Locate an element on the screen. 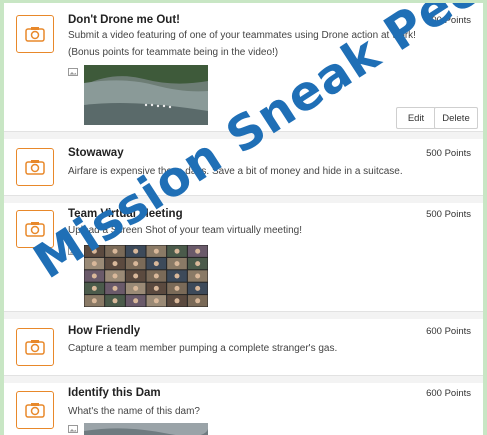 The height and width of the screenshot is (435, 487). drone-video-thumbnail is located at coordinates (146, 95).